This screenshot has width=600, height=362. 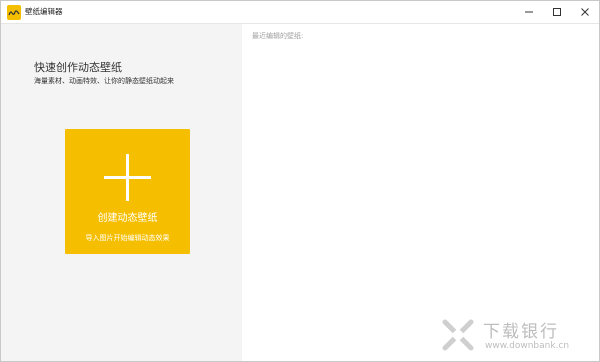 I want to click on create-wallpaper-hint: 导入图片开始编辑动态效果, so click(x=127, y=238).